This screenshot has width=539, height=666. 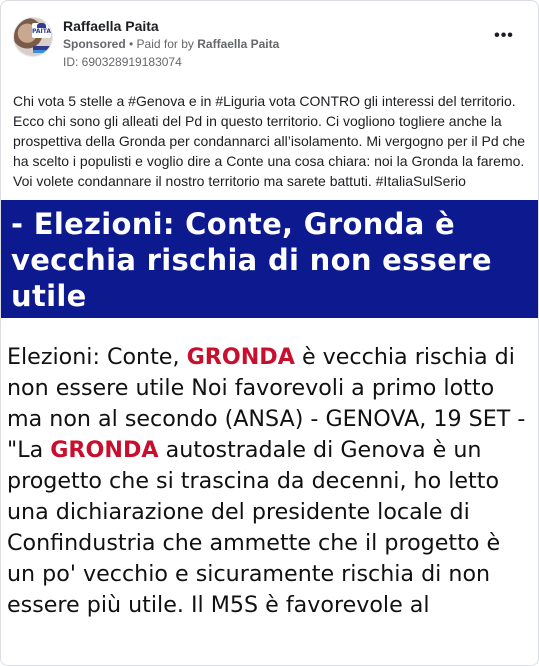 What do you see at coordinates (41, 51) in the screenshot?
I see `badge-stripe-light-icon` at bounding box center [41, 51].